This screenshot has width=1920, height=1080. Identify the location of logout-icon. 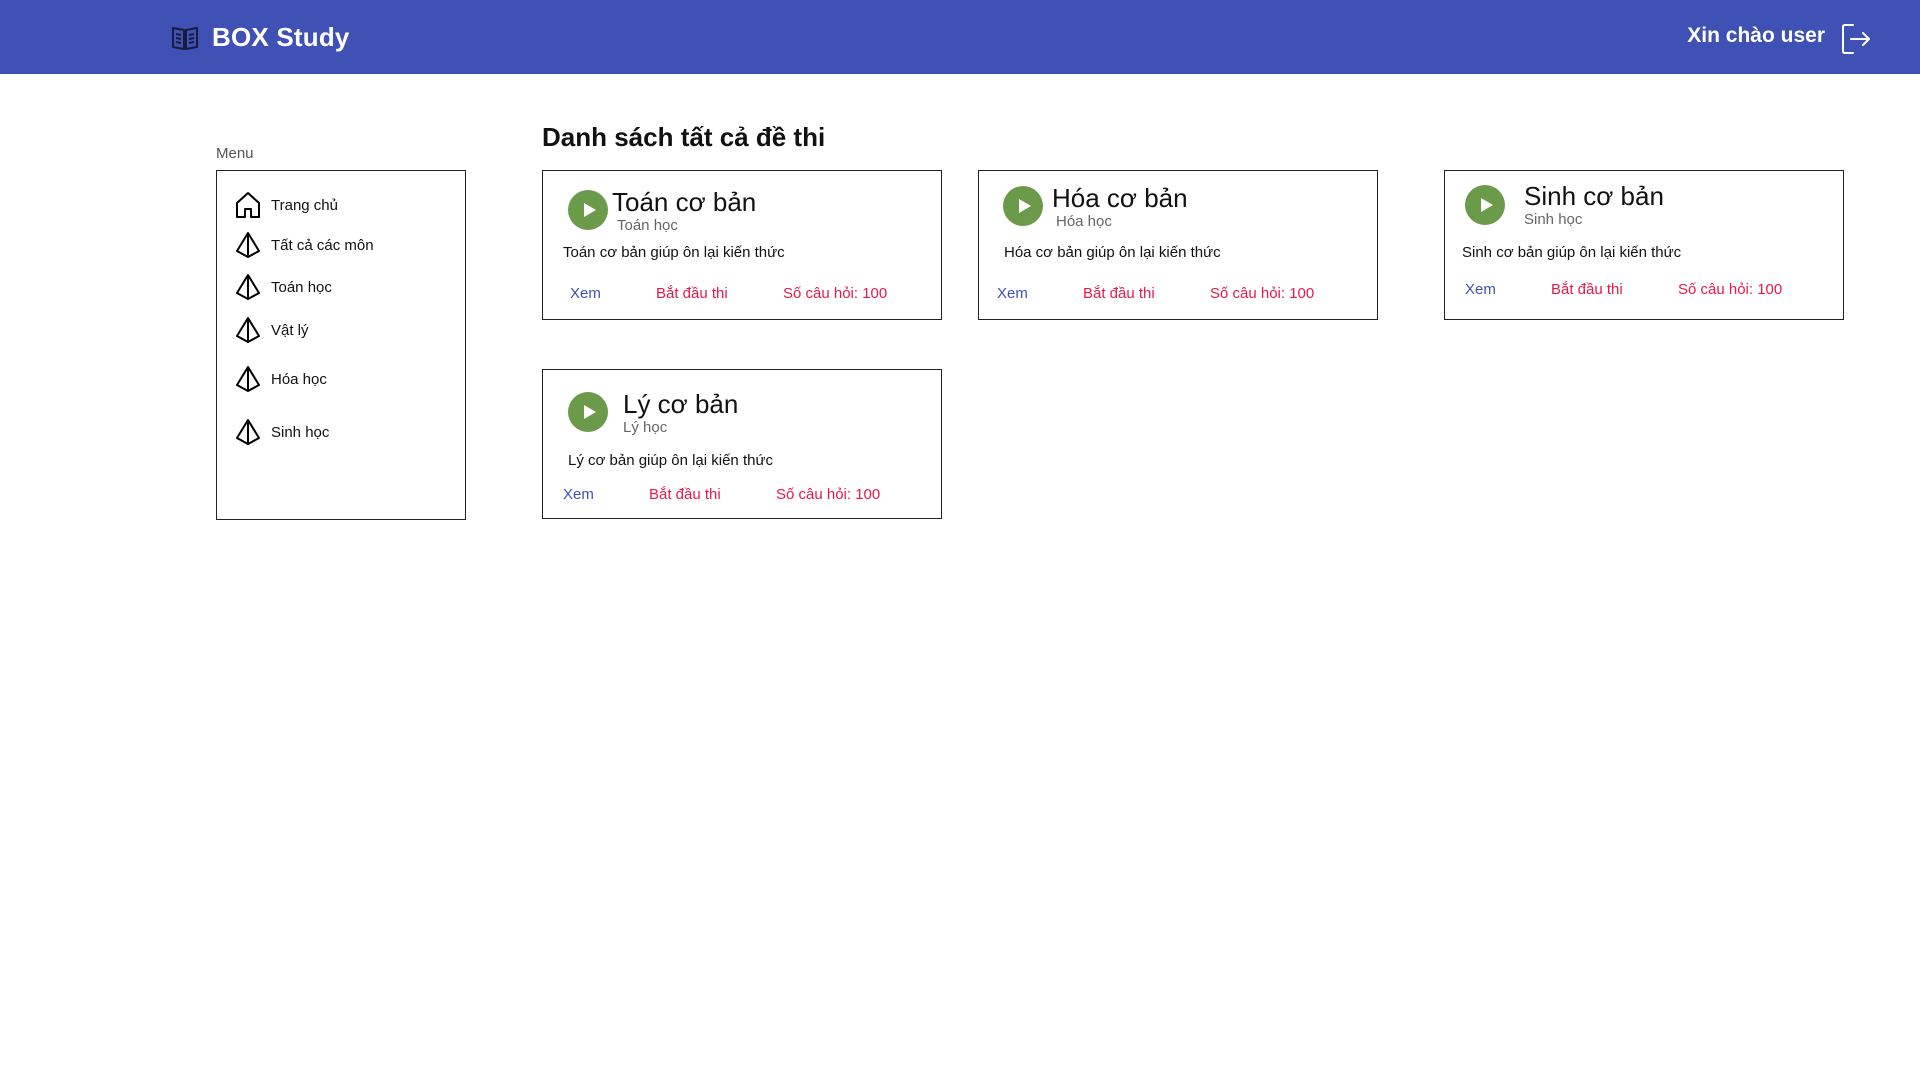
(1856, 39).